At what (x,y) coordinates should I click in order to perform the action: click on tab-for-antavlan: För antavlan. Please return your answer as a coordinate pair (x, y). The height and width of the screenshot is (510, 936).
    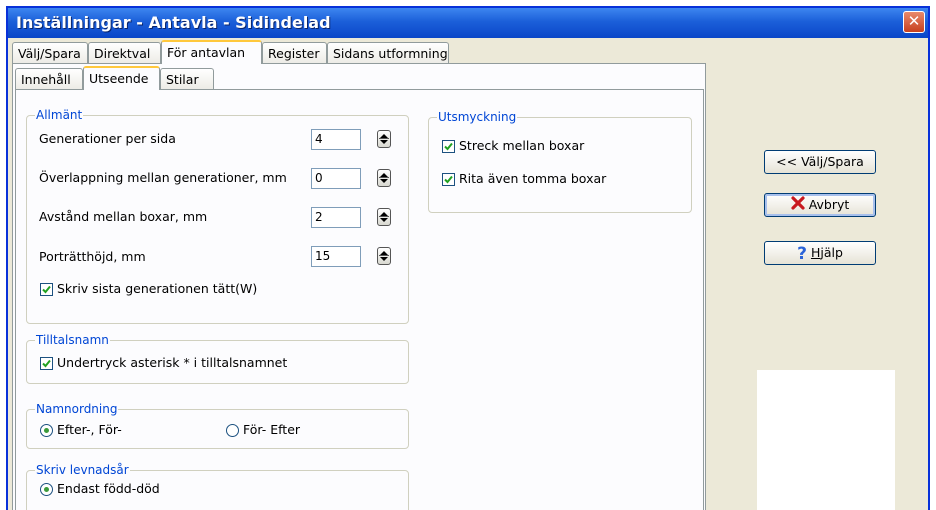
    Looking at the image, I should click on (211, 52).